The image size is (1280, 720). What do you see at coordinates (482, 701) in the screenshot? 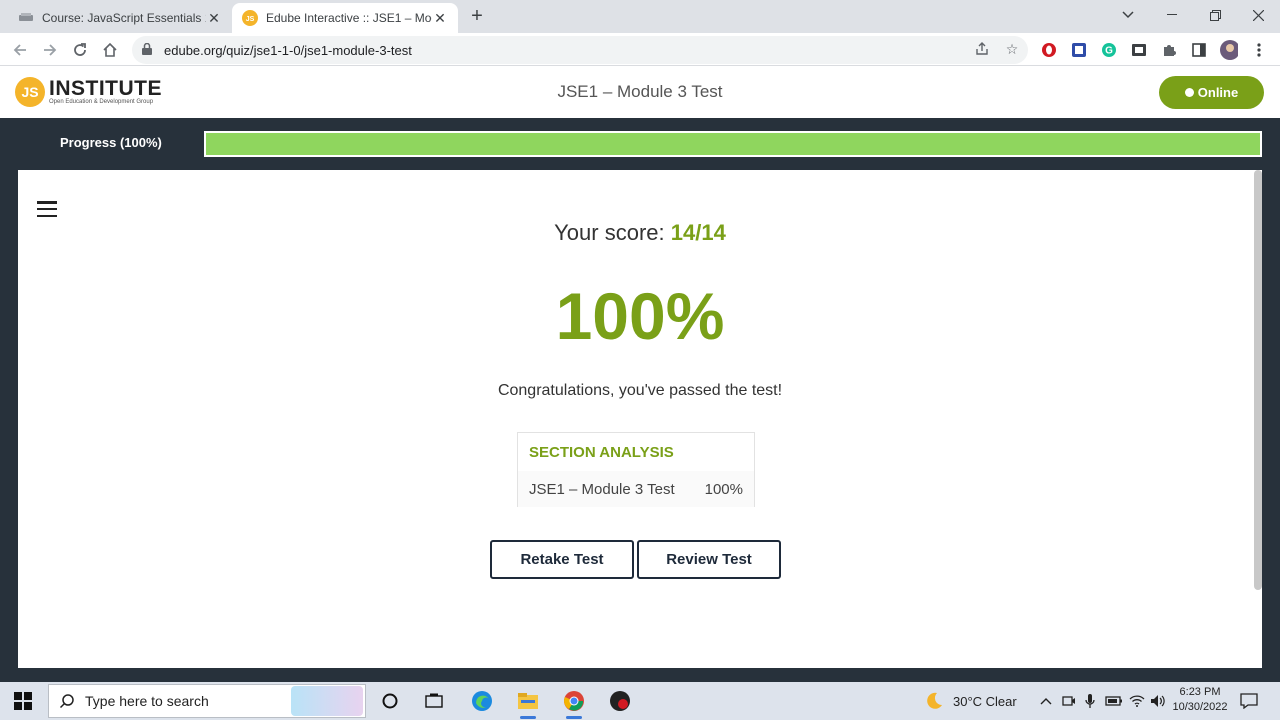
I see `edge-browser-icon` at bounding box center [482, 701].